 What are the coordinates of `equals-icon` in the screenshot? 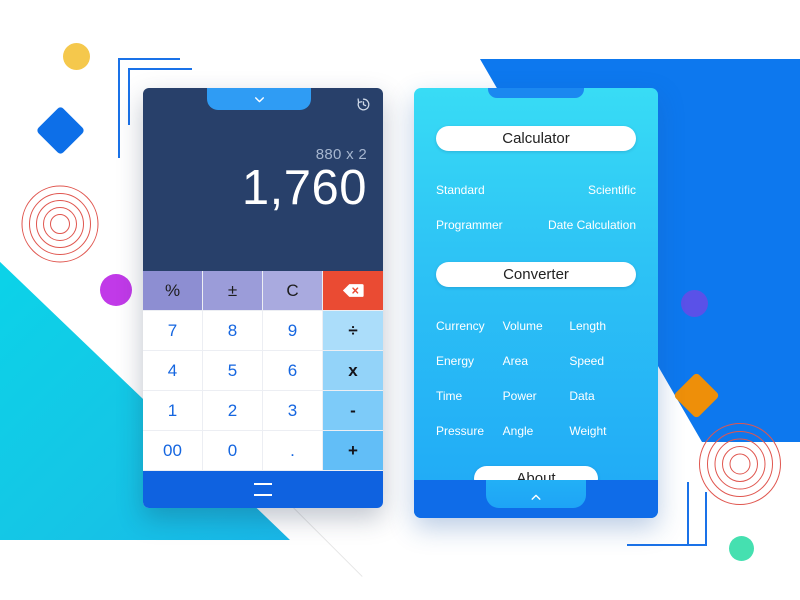 It's located at (263, 489).